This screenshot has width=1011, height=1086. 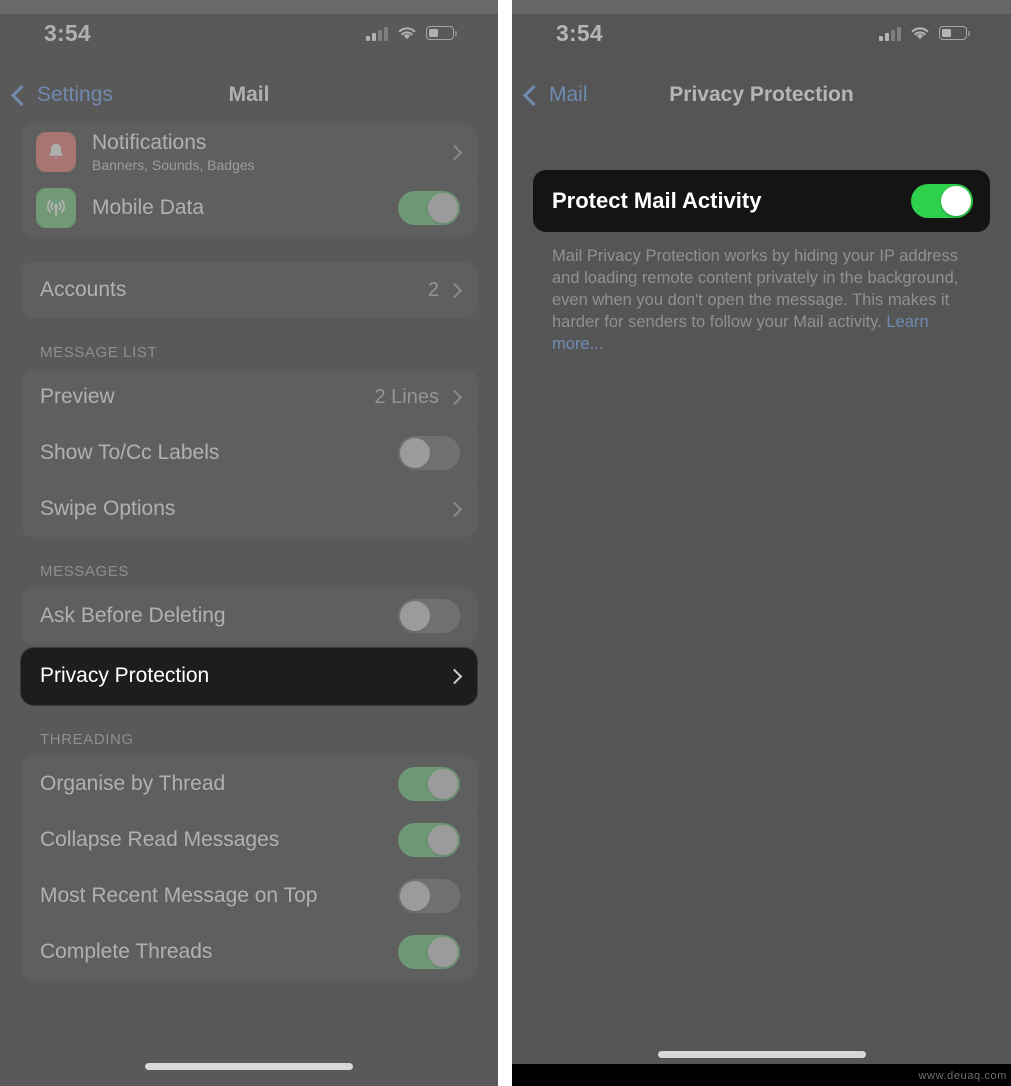 I want to click on row-protect-mail-activity: Protect Mail Activity, so click(x=761, y=201).